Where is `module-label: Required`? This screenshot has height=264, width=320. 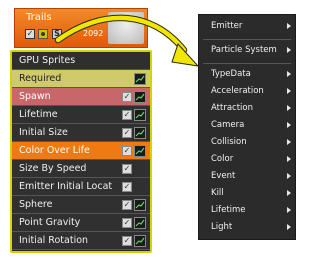
module-label: Required is located at coordinates (40, 78).